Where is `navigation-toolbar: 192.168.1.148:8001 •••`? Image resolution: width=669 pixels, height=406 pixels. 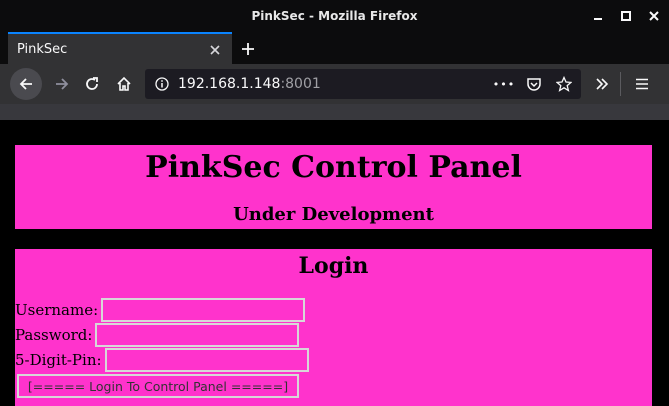
navigation-toolbar: 192.168.1.148:8001 ••• is located at coordinates (334, 84).